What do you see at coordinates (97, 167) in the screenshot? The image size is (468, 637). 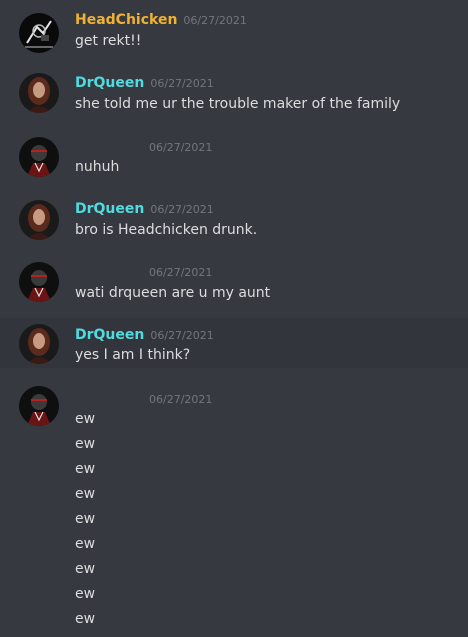 I see `message-text: nuhuh` at bounding box center [97, 167].